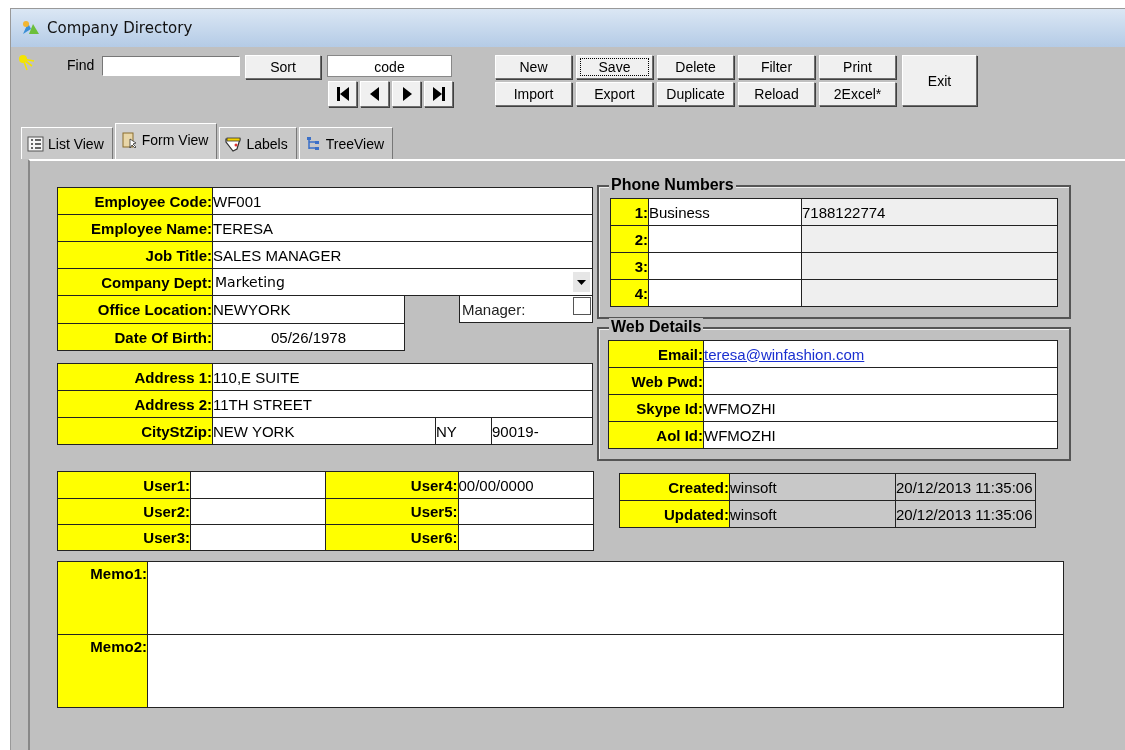 Image resolution: width=1125 pixels, height=750 pixels. I want to click on skip-start-icon, so click(342, 94).